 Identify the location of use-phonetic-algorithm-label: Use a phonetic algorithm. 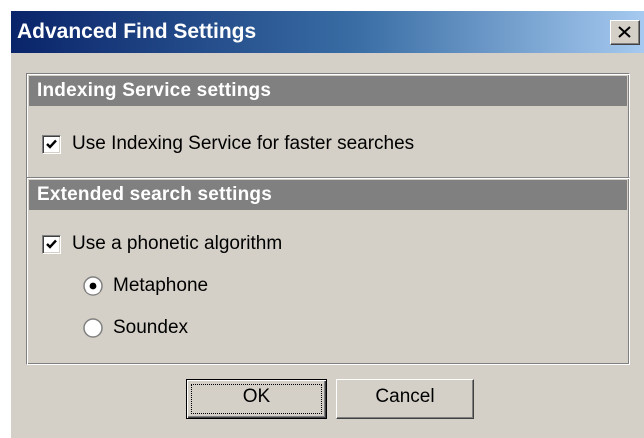
(177, 243).